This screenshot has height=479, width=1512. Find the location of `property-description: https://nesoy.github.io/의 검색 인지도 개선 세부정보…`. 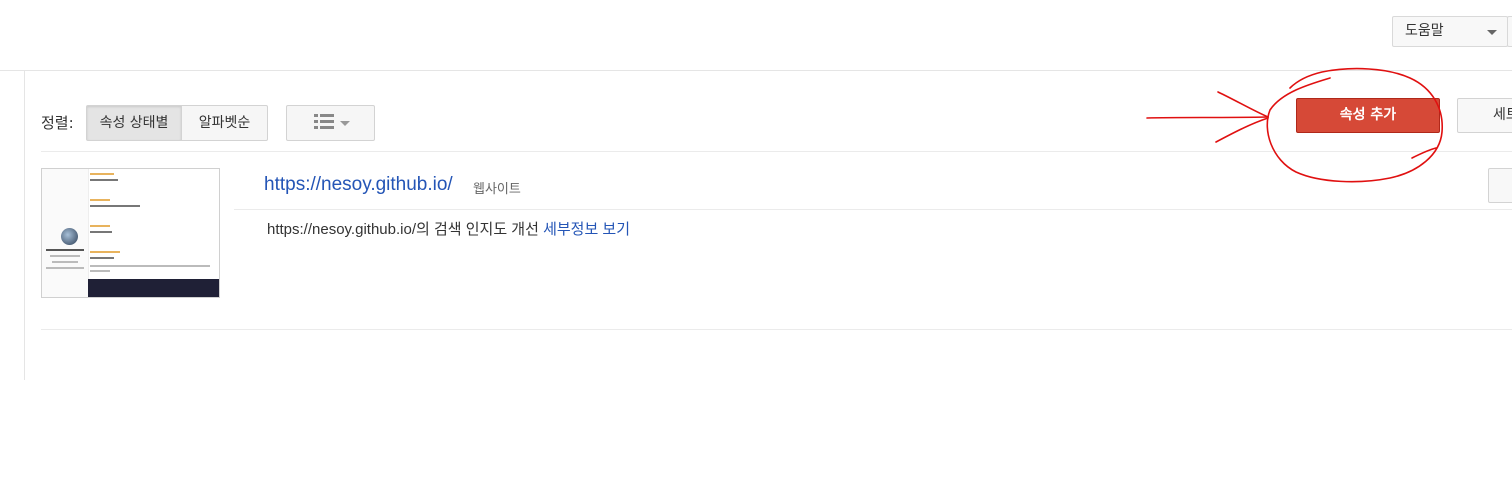

property-description: https://nesoy.github.io/의 검색 인지도 개선 세부정보… is located at coordinates (448, 228).